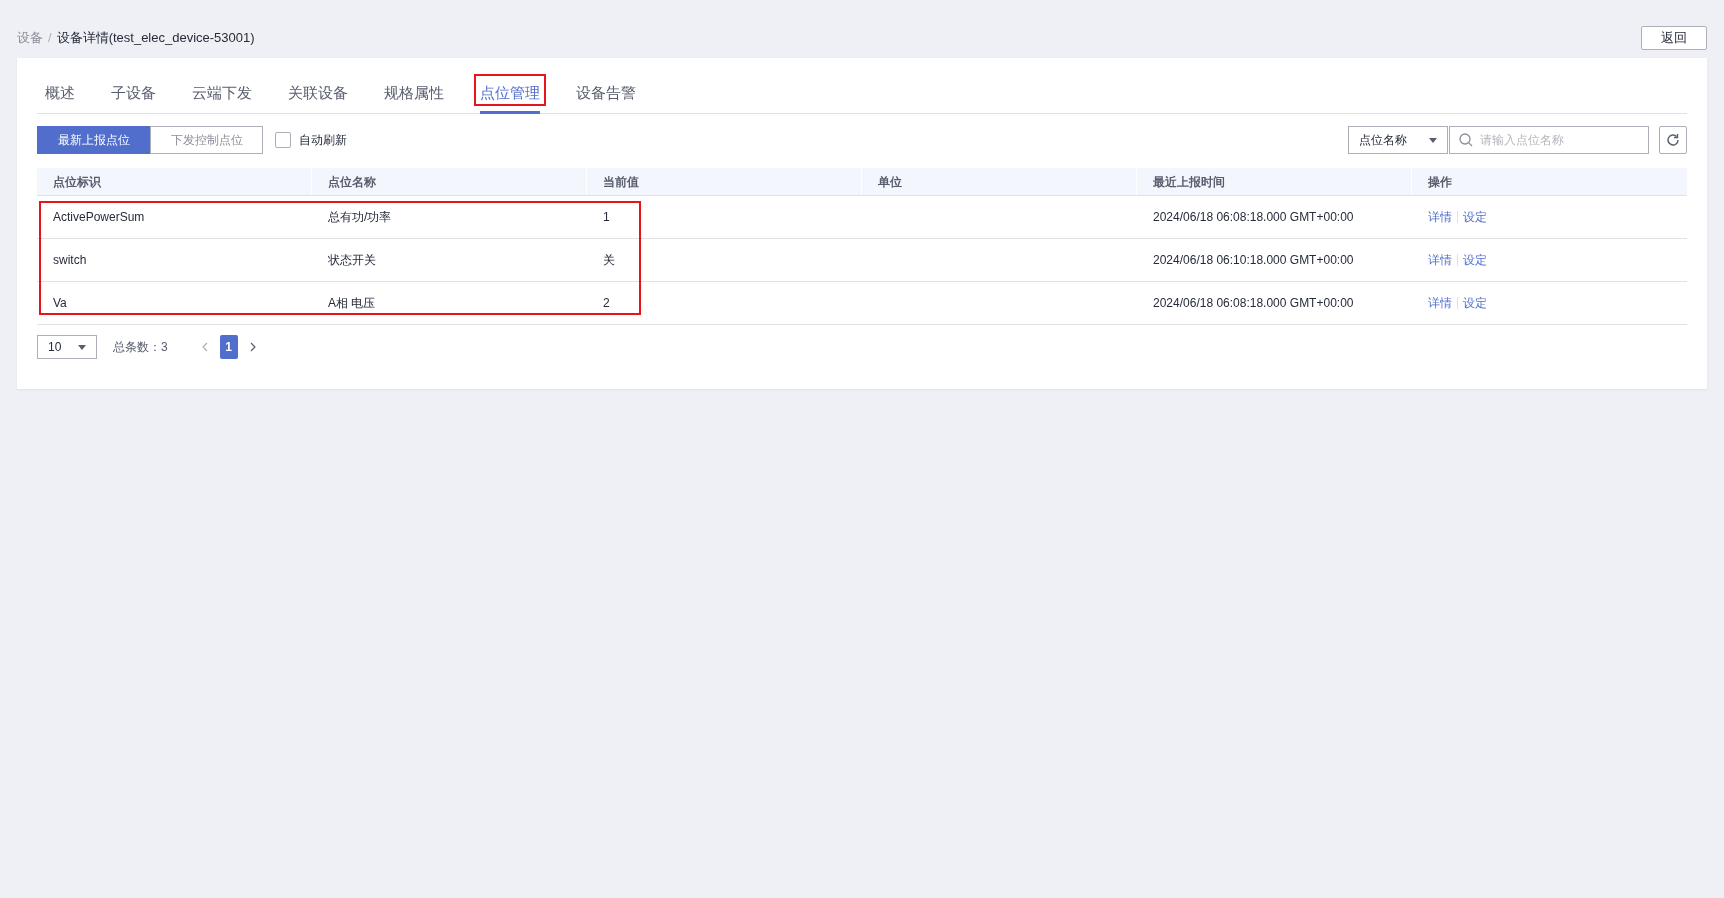  Describe the element at coordinates (606, 96) in the screenshot. I see `tab: 设备告警` at that location.